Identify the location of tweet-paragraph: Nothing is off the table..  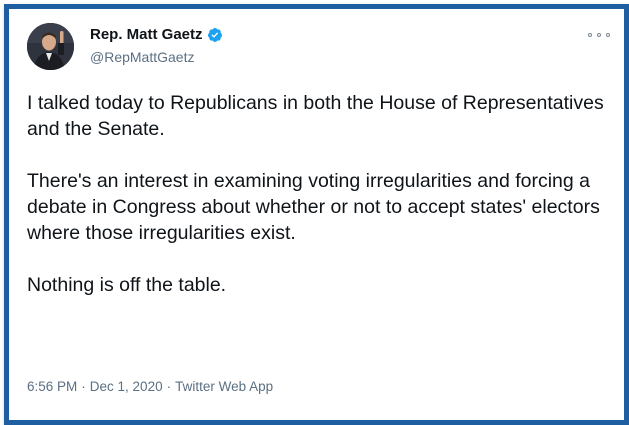
(127, 285).